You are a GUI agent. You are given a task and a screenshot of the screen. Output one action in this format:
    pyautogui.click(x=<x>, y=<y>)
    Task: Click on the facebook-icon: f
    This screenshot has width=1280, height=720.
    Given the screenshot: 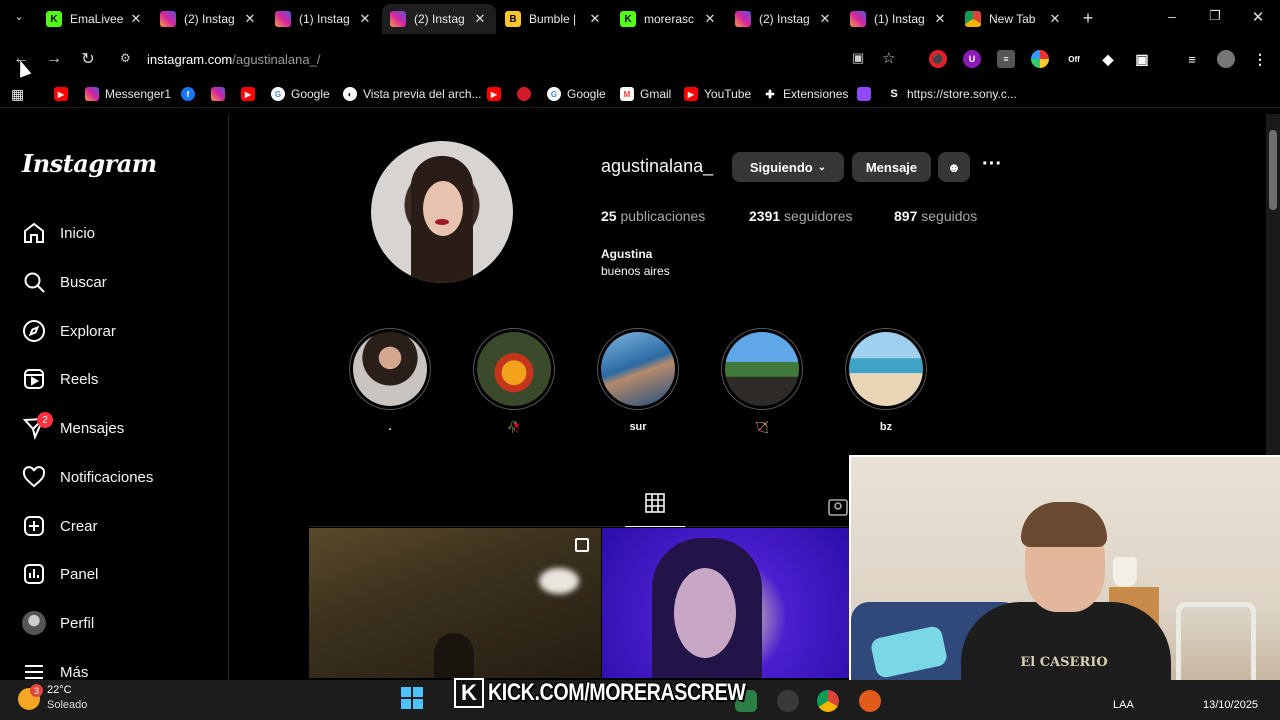 What is the action you would take?
    pyautogui.click(x=188, y=94)
    